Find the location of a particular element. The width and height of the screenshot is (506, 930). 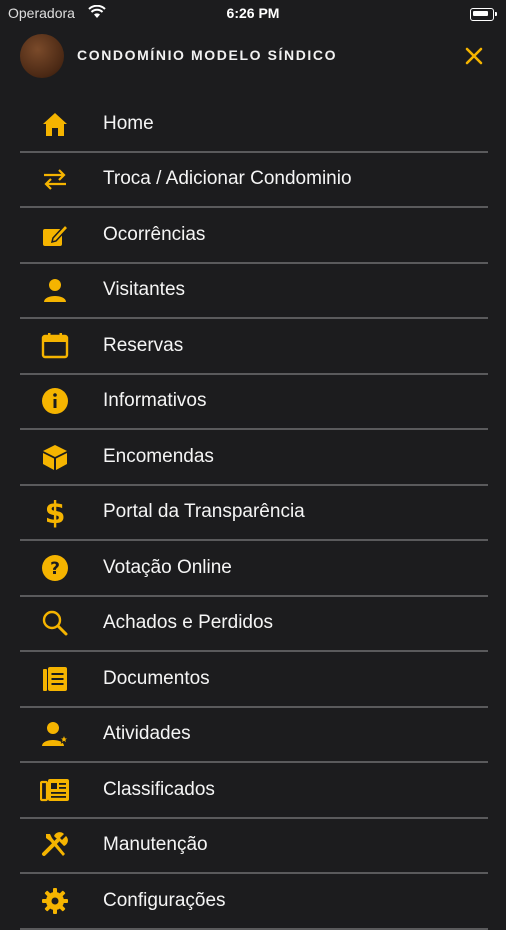

menu-item-portal-transparencia: $ Portal da Transparência is located at coordinates (254, 513).